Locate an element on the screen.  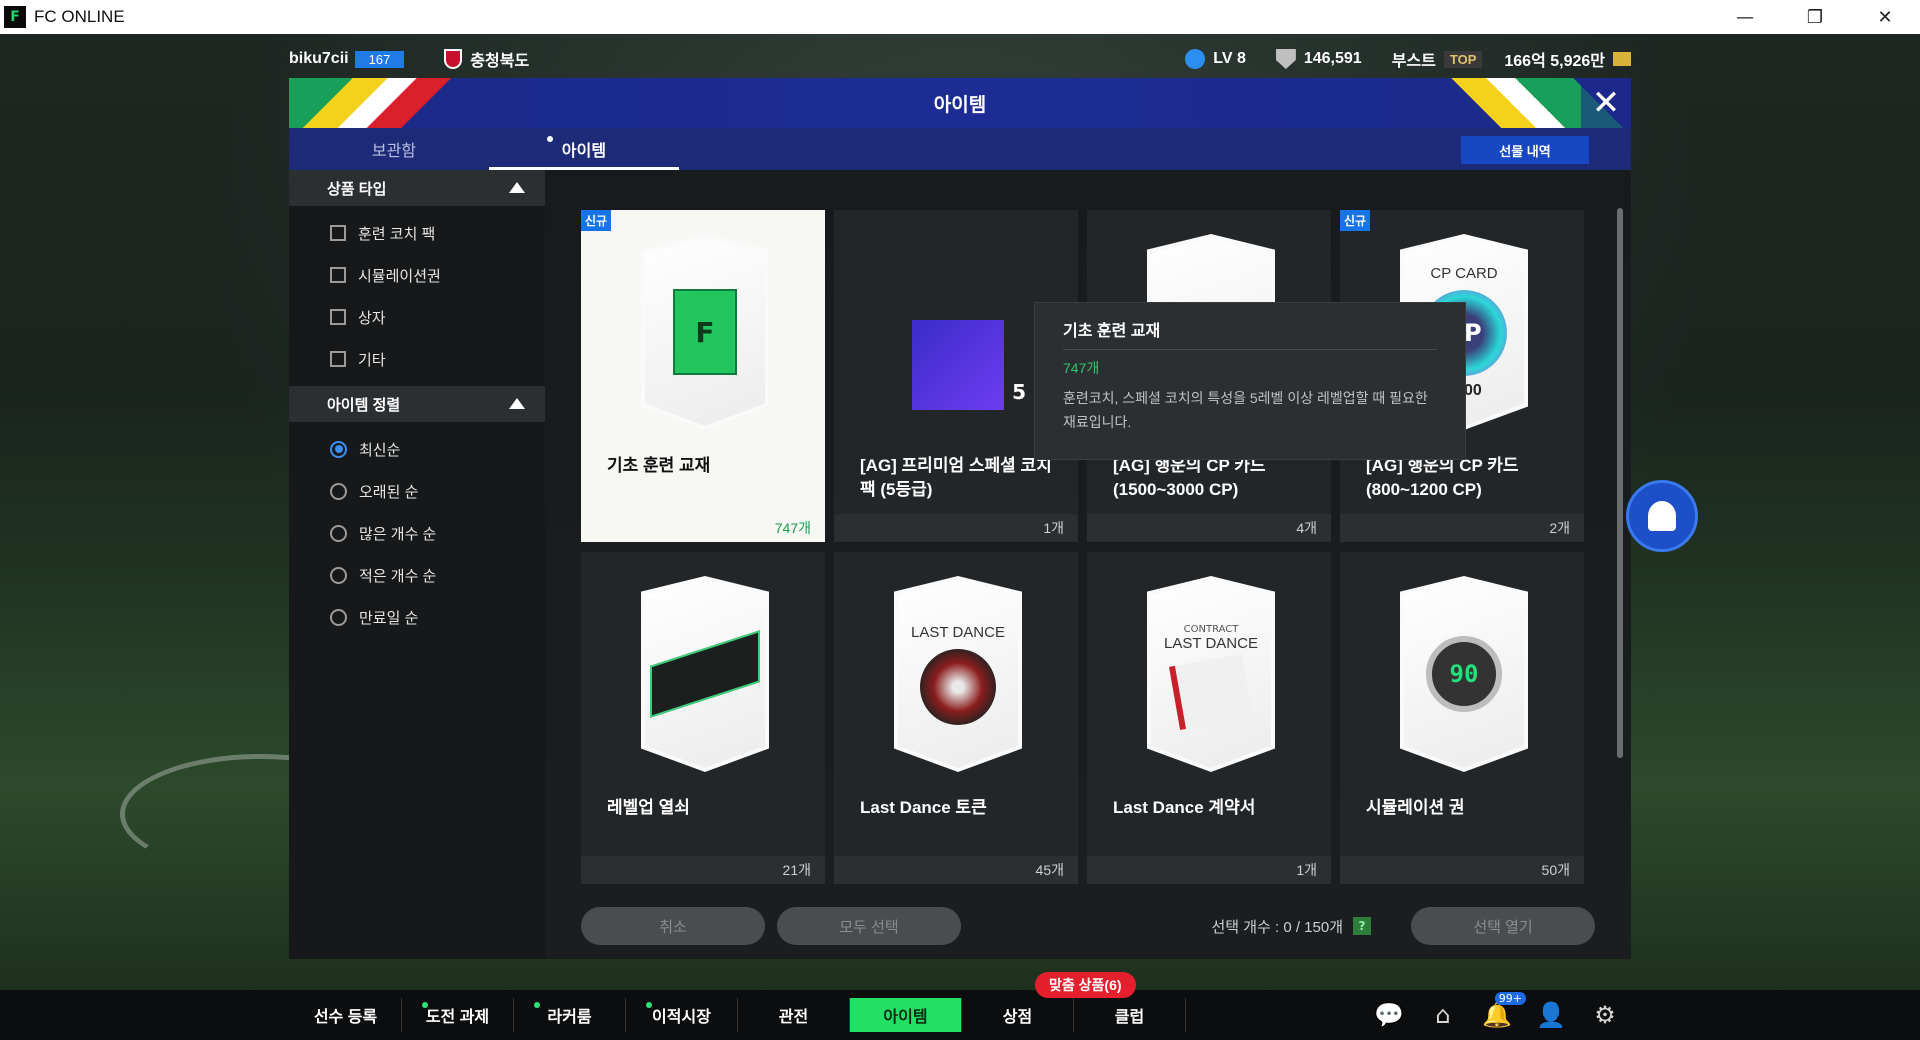
panel-tabs: 보관함 아이템 선물 내역 is located at coordinates (960, 149).